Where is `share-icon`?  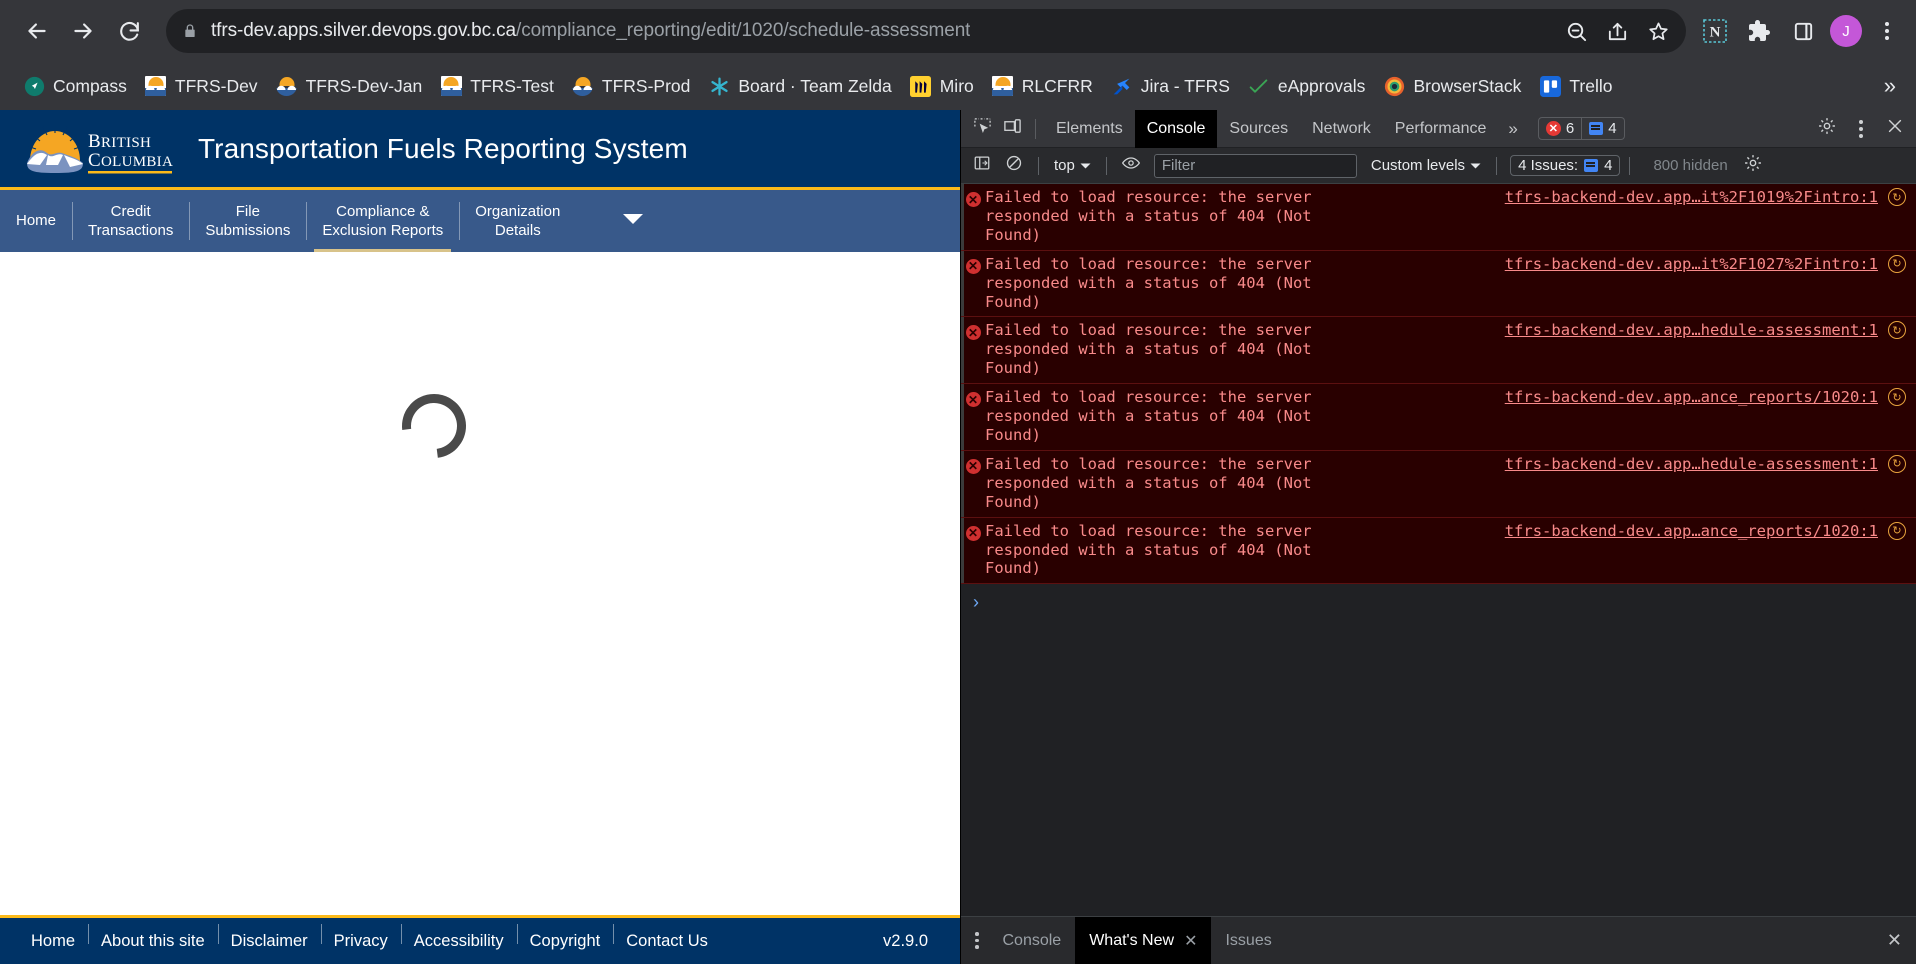
share-icon is located at coordinates (1617, 31).